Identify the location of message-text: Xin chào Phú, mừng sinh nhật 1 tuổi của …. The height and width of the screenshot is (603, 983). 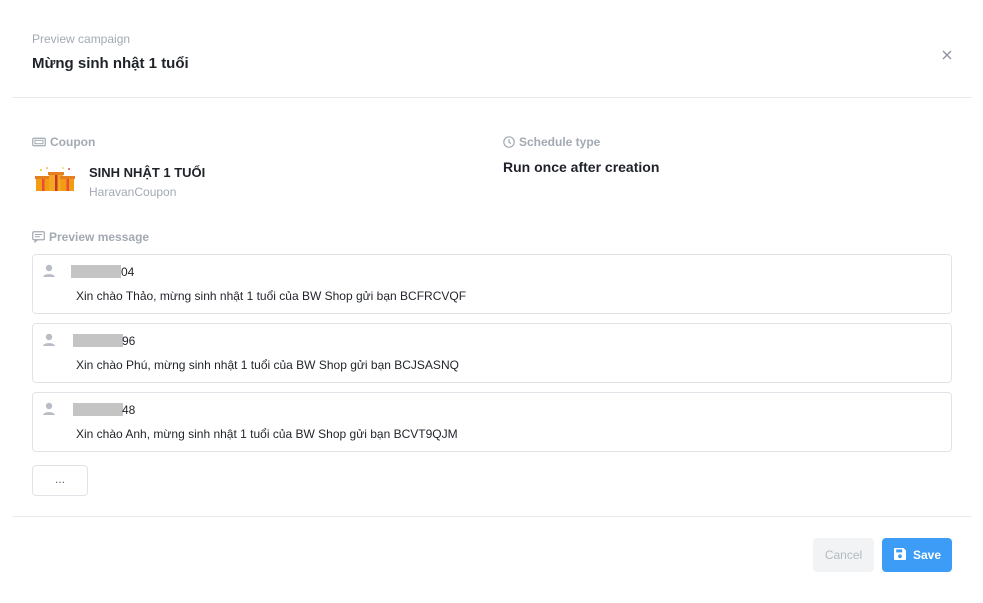
(267, 365).